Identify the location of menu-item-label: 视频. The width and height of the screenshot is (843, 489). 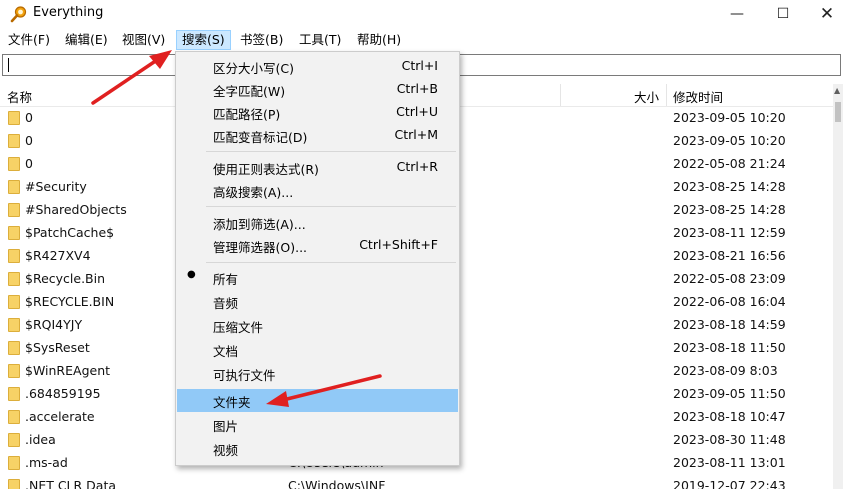
(226, 450).